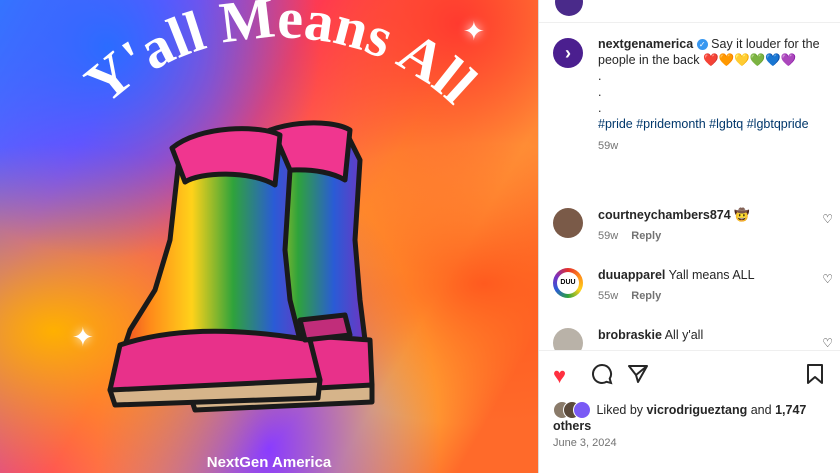 Image resolution: width=840 pixels, height=474 pixels. I want to click on previous-comment-strip, so click(689, 11).